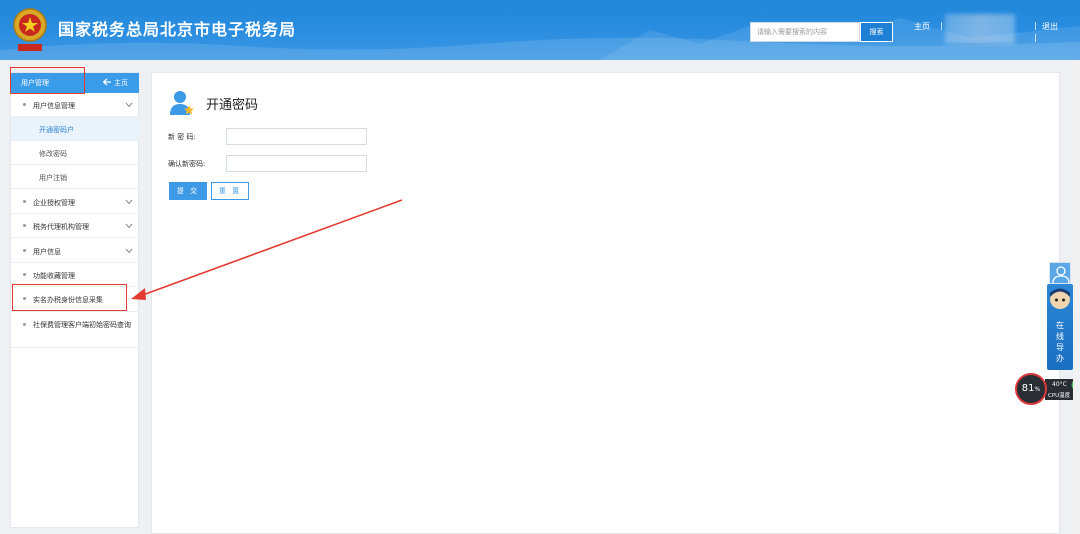 This screenshot has width=1080, height=534. I want to click on sidebar-item-label: 用户注销, so click(53, 178).